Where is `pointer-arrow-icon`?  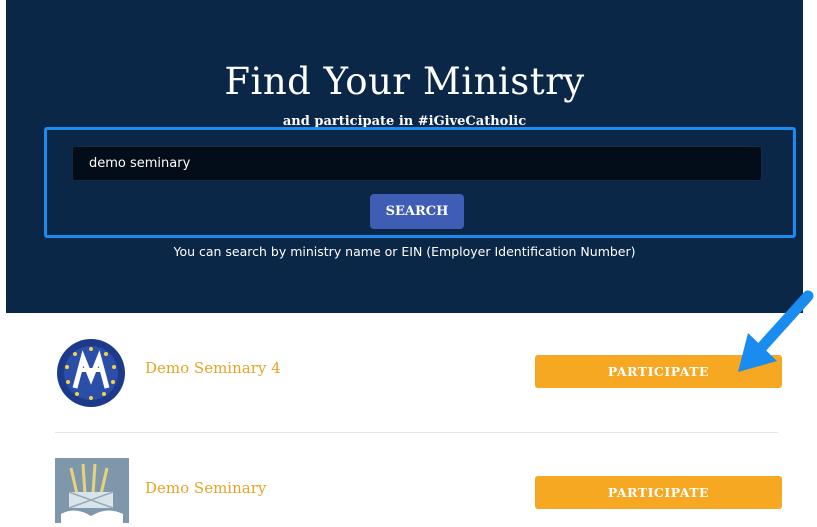
pointer-arrow-icon is located at coordinates (776, 331).